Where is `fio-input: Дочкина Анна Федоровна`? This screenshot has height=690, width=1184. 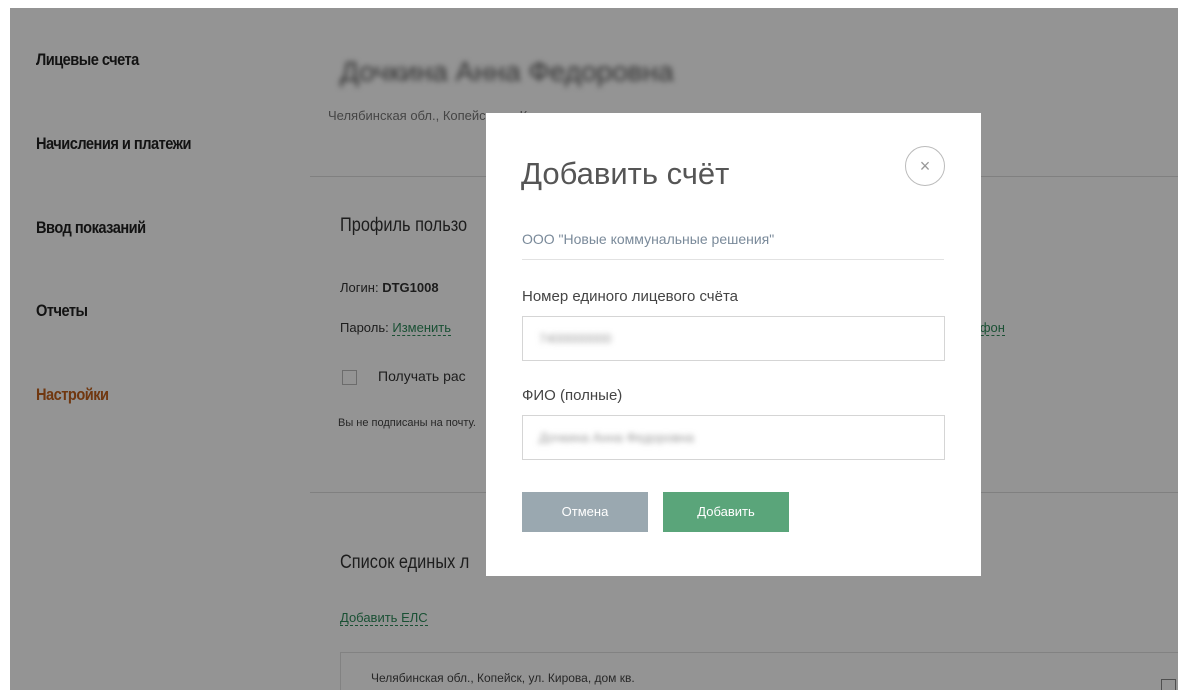
fio-input: Дочкина Анна Федоровна is located at coordinates (733, 437).